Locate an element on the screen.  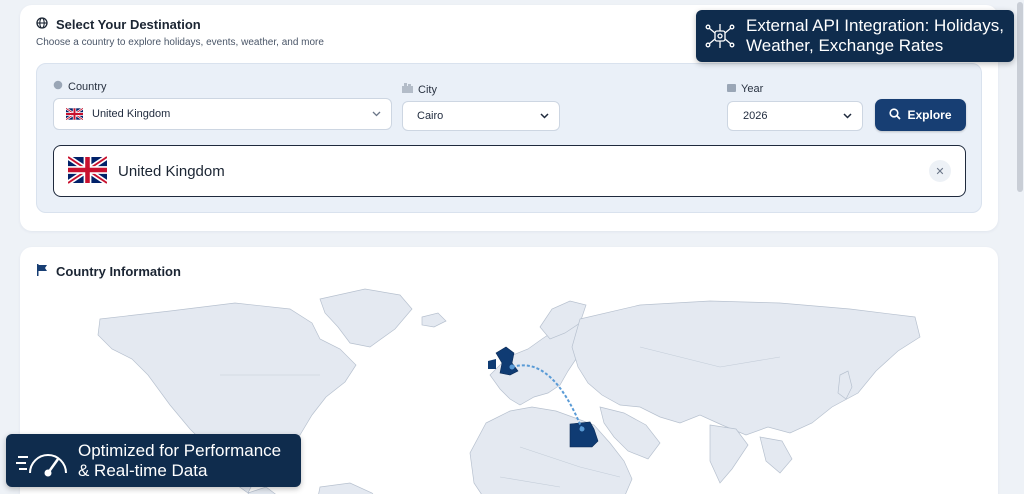
country-label-row: Country is located at coordinates (80, 86).